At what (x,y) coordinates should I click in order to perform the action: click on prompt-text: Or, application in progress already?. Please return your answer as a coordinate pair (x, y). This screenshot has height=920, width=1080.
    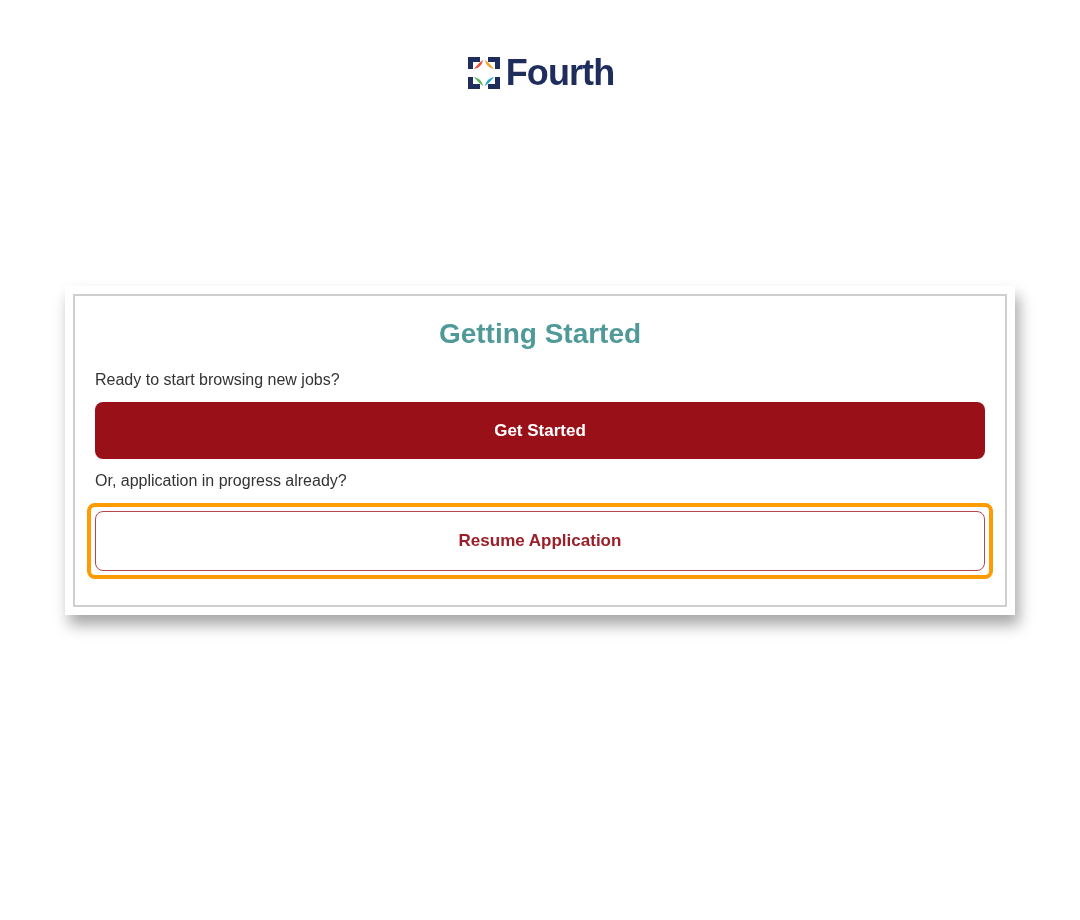
    Looking at the image, I should click on (221, 481).